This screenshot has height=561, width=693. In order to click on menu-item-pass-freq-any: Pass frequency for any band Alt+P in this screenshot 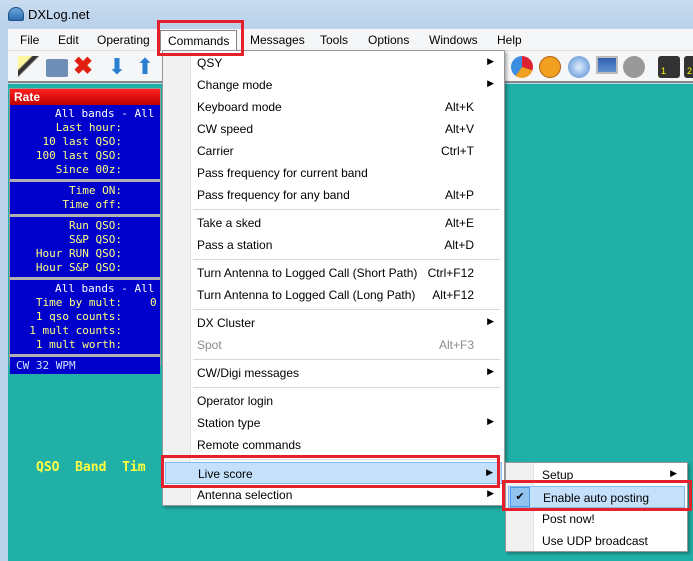, I will do `click(333, 195)`.